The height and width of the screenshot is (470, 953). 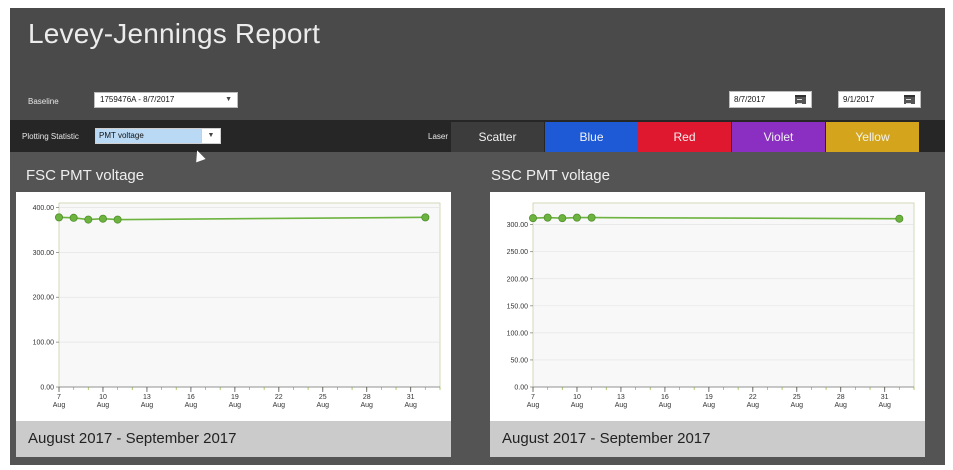 I want to click on baseline-select: 1759476A - 8/7/2017 ▼, so click(x=166, y=100).